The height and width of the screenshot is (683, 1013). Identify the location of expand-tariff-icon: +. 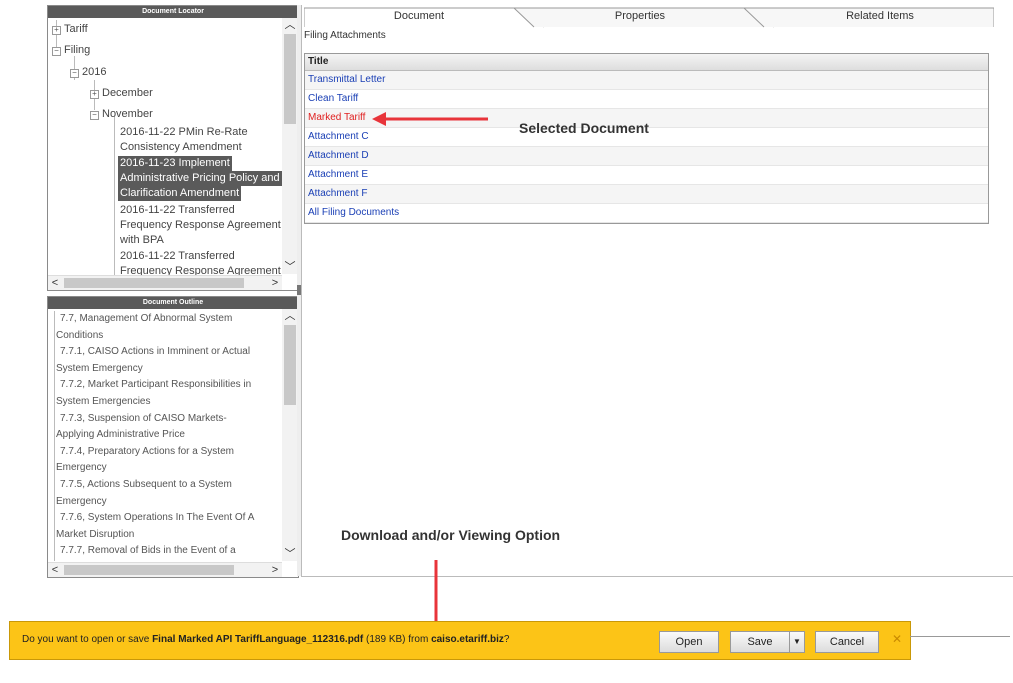
(56, 30).